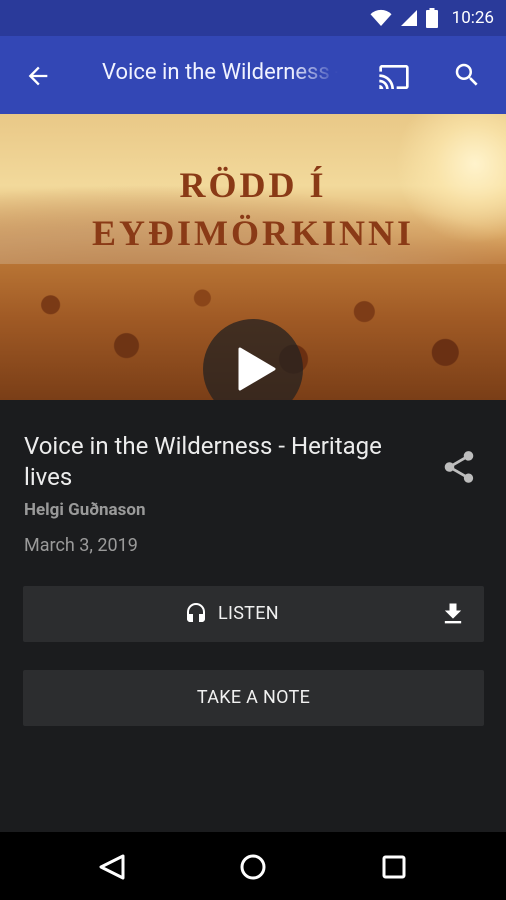  Describe the element at coordinates (453, 614) in the screenshot. I see `download-icon` at that location.